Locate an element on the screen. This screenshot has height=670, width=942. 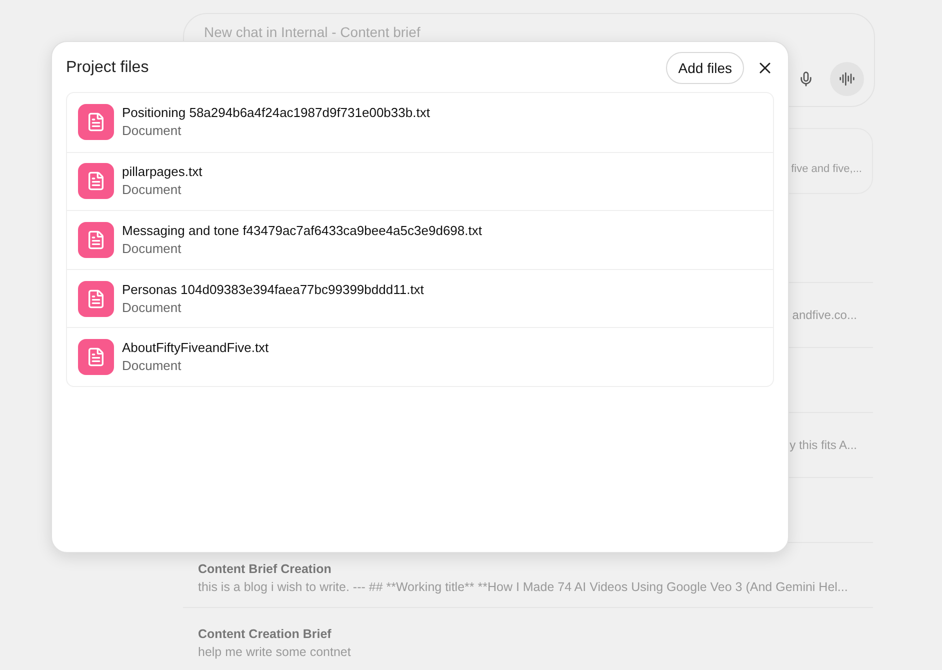
file-name: Messaging and tone f43479ac7af6433ca9bee4a5c3e9d698.txt is located at coordinates (302, 231).